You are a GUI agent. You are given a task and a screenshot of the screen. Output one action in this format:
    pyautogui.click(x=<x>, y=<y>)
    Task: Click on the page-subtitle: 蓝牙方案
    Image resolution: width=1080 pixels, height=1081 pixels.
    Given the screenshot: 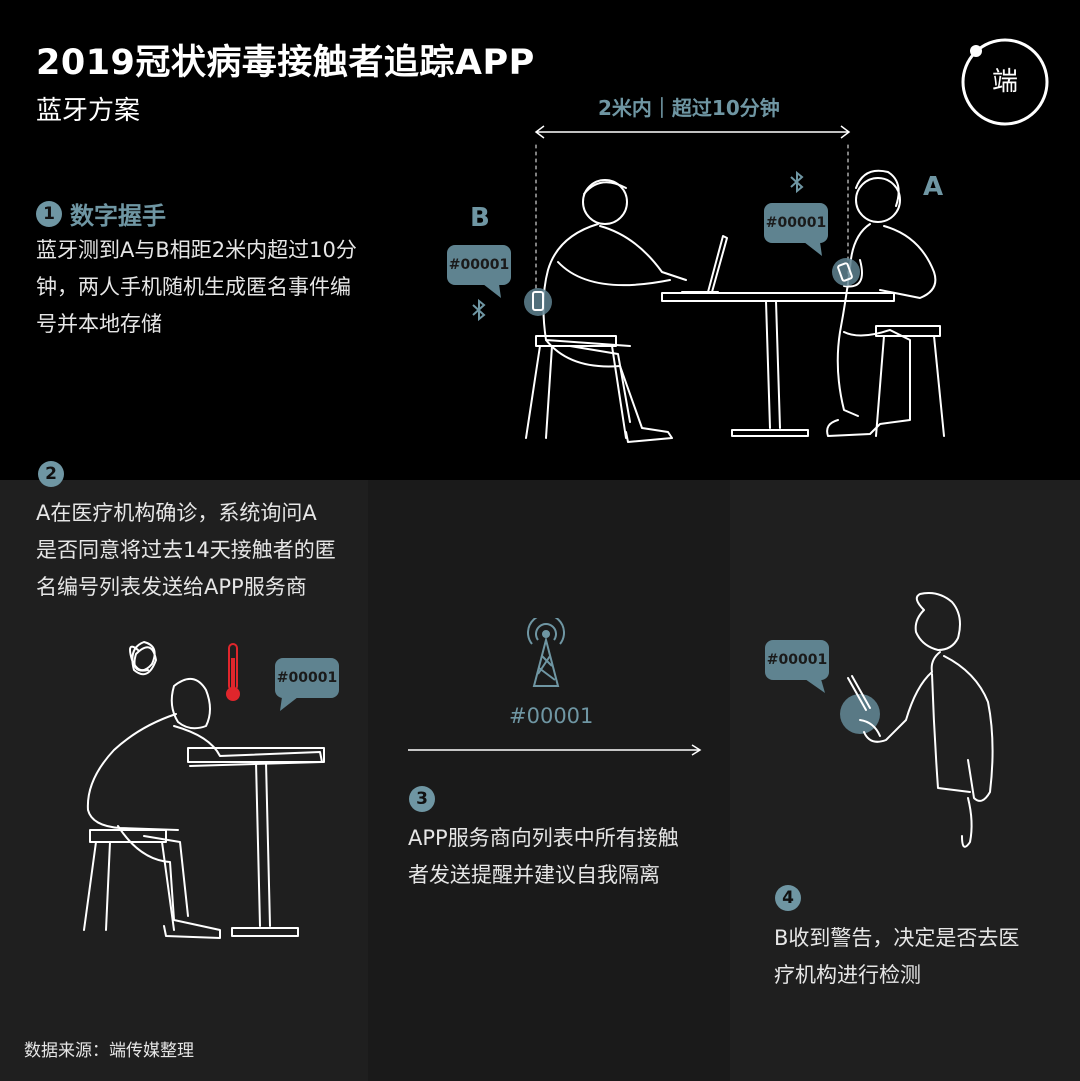 What is the action you would take?
    pyautogui.click(x=88, y=111)
    